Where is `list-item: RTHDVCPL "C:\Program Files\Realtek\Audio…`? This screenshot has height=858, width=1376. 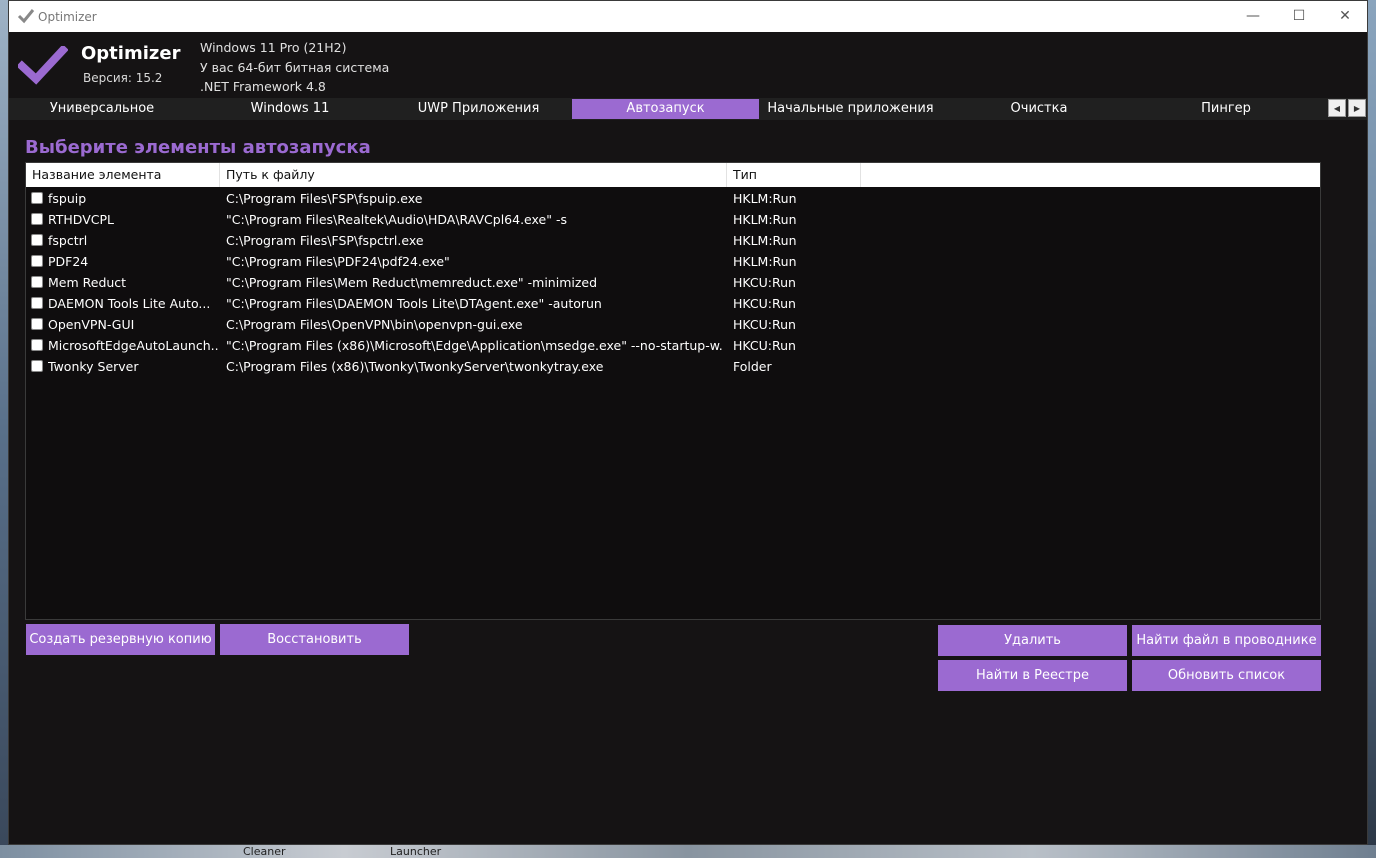 list-item: RTHDVCPL "C:\Program Files\Realtek\Audio… is located at coordinates (673, 219).